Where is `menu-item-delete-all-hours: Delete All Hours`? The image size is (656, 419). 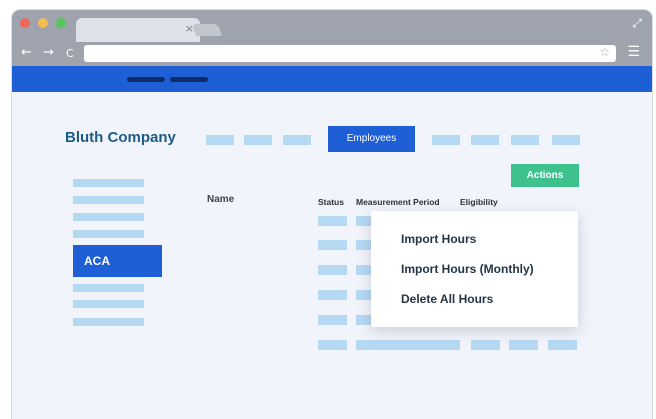
menu-item-delete-all-hours: Delete All Hours is located at coordinates (447, 299).